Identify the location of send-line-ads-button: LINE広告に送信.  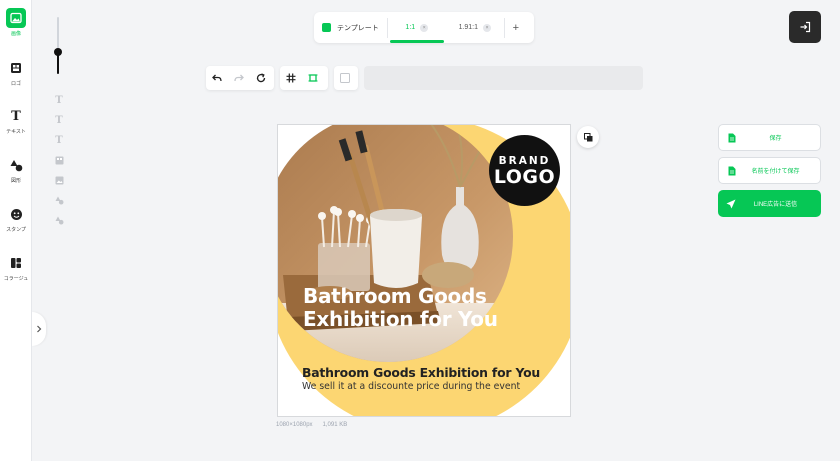
(769, 203).